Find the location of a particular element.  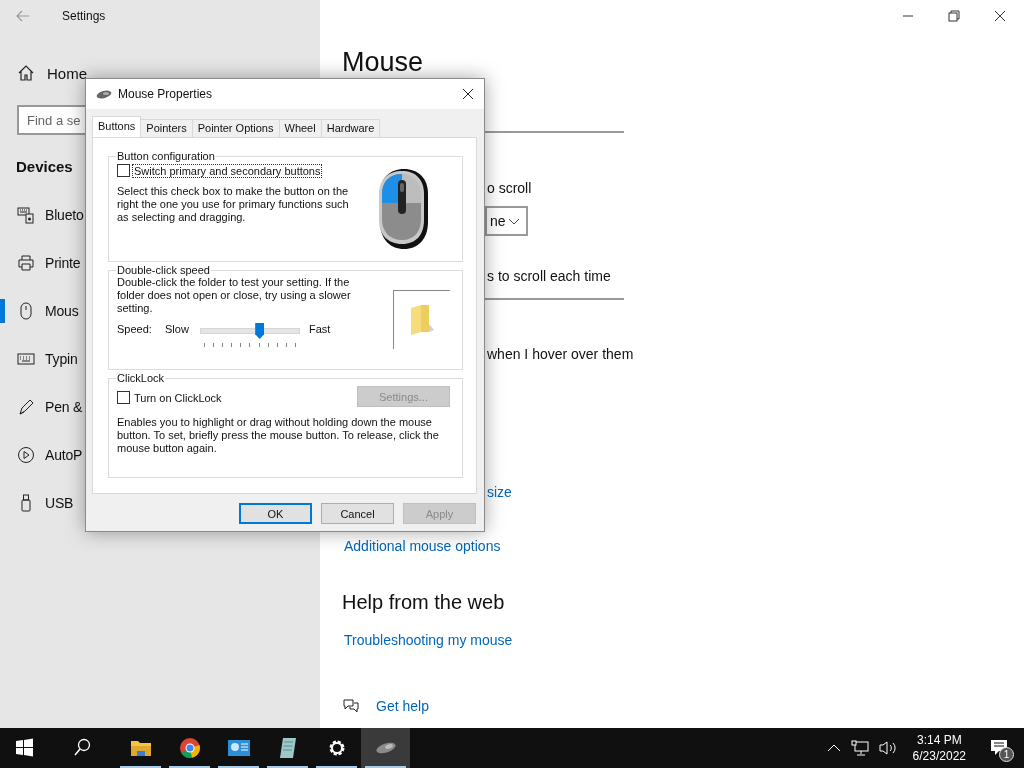

settings-link: size is located at coordinates (499, 492).